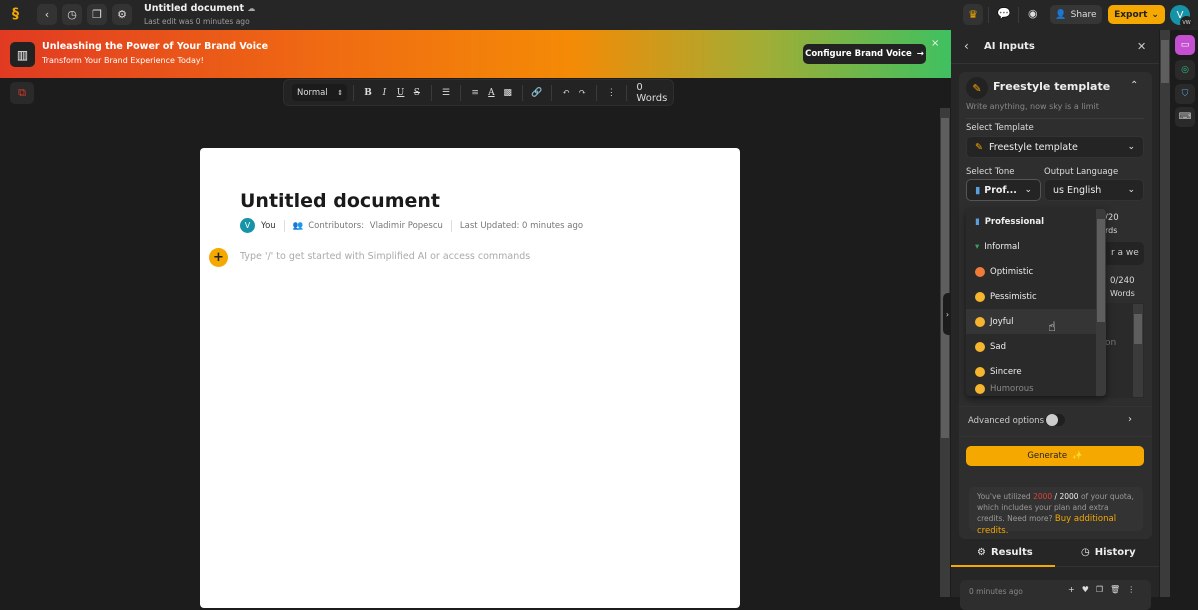 Image resolution: width=1198 pixels, height=610 pixels. I want to click on brand-icon: ⧉, so click(22, 92).